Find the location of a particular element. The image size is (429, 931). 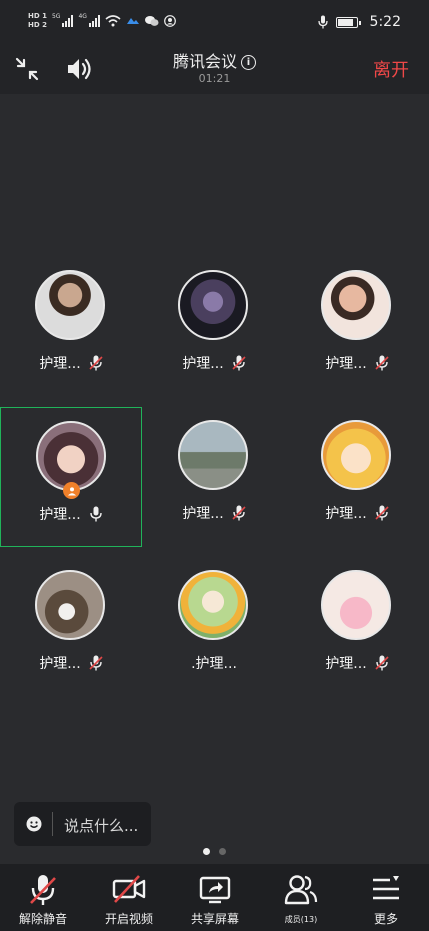

page-dot-active is located at coordinates (206, 851).